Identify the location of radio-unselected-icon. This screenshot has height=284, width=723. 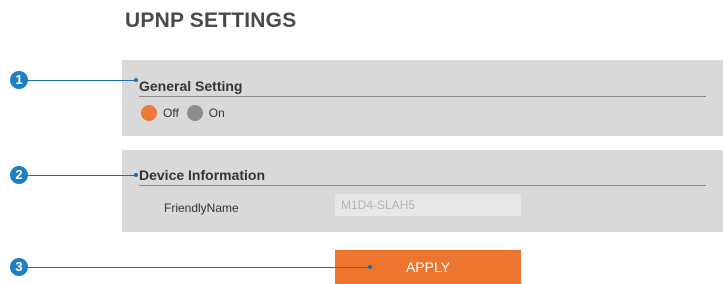
(194, 113).